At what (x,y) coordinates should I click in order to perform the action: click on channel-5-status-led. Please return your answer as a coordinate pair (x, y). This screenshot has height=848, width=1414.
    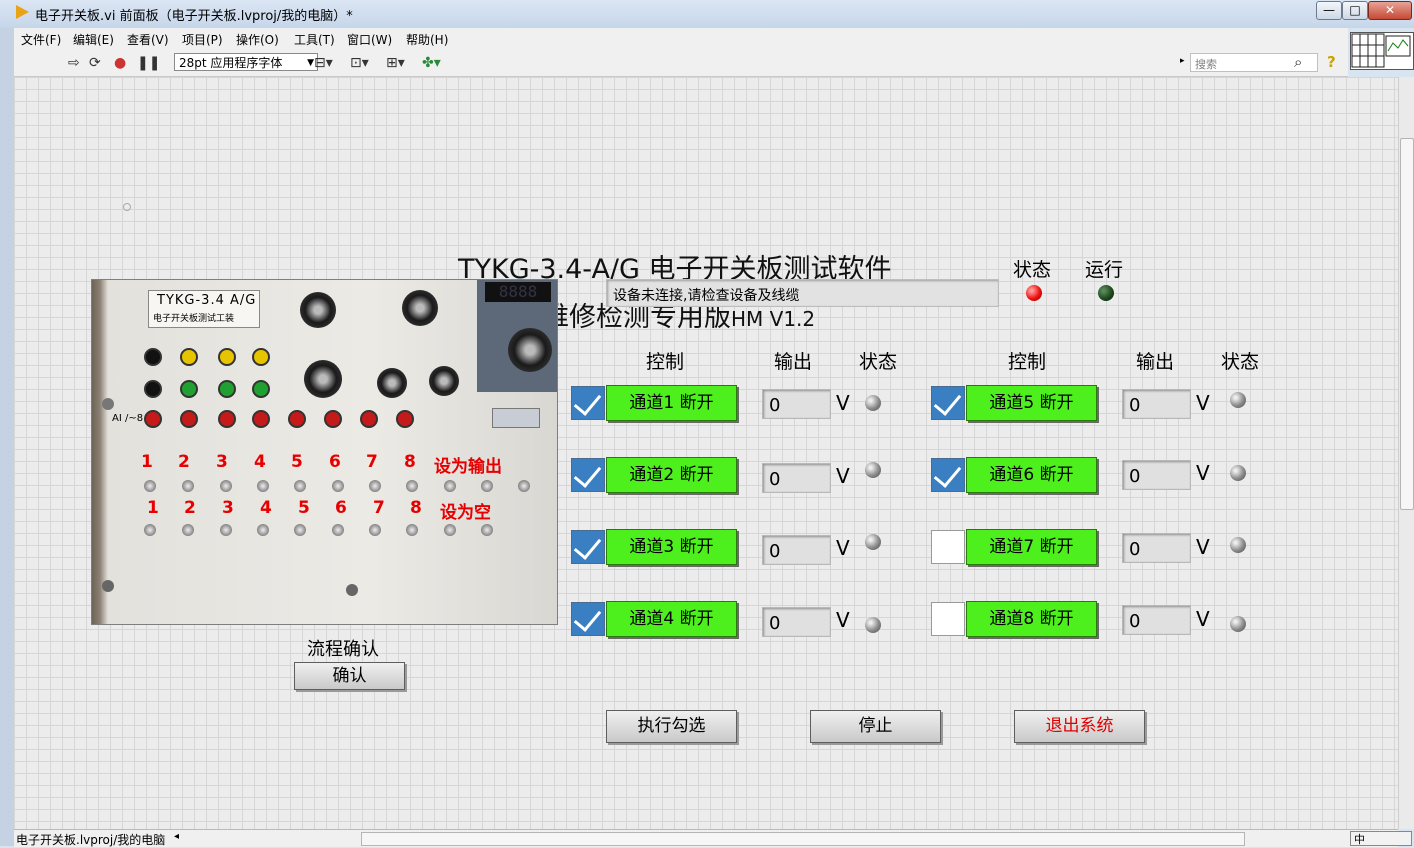
    Looking at the image, I should click on (1238, 400).